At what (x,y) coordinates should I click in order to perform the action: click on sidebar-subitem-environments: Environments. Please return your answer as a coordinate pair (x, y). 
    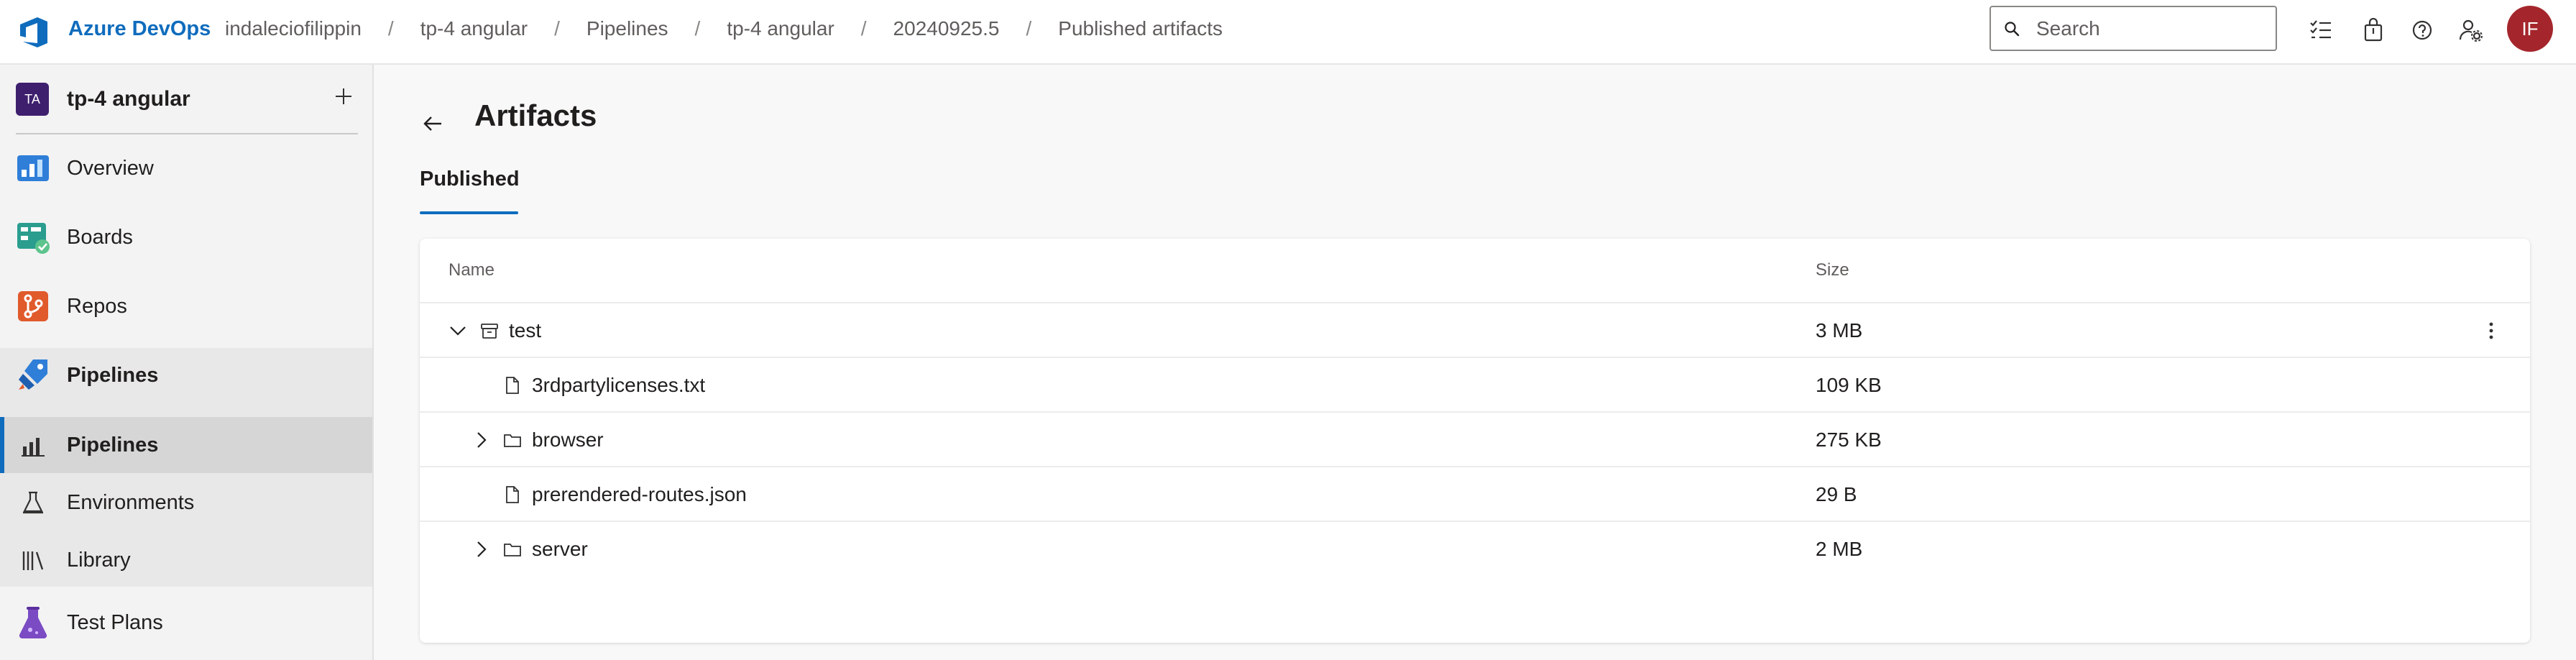
    Looking at the image, I should click on (186, 503).